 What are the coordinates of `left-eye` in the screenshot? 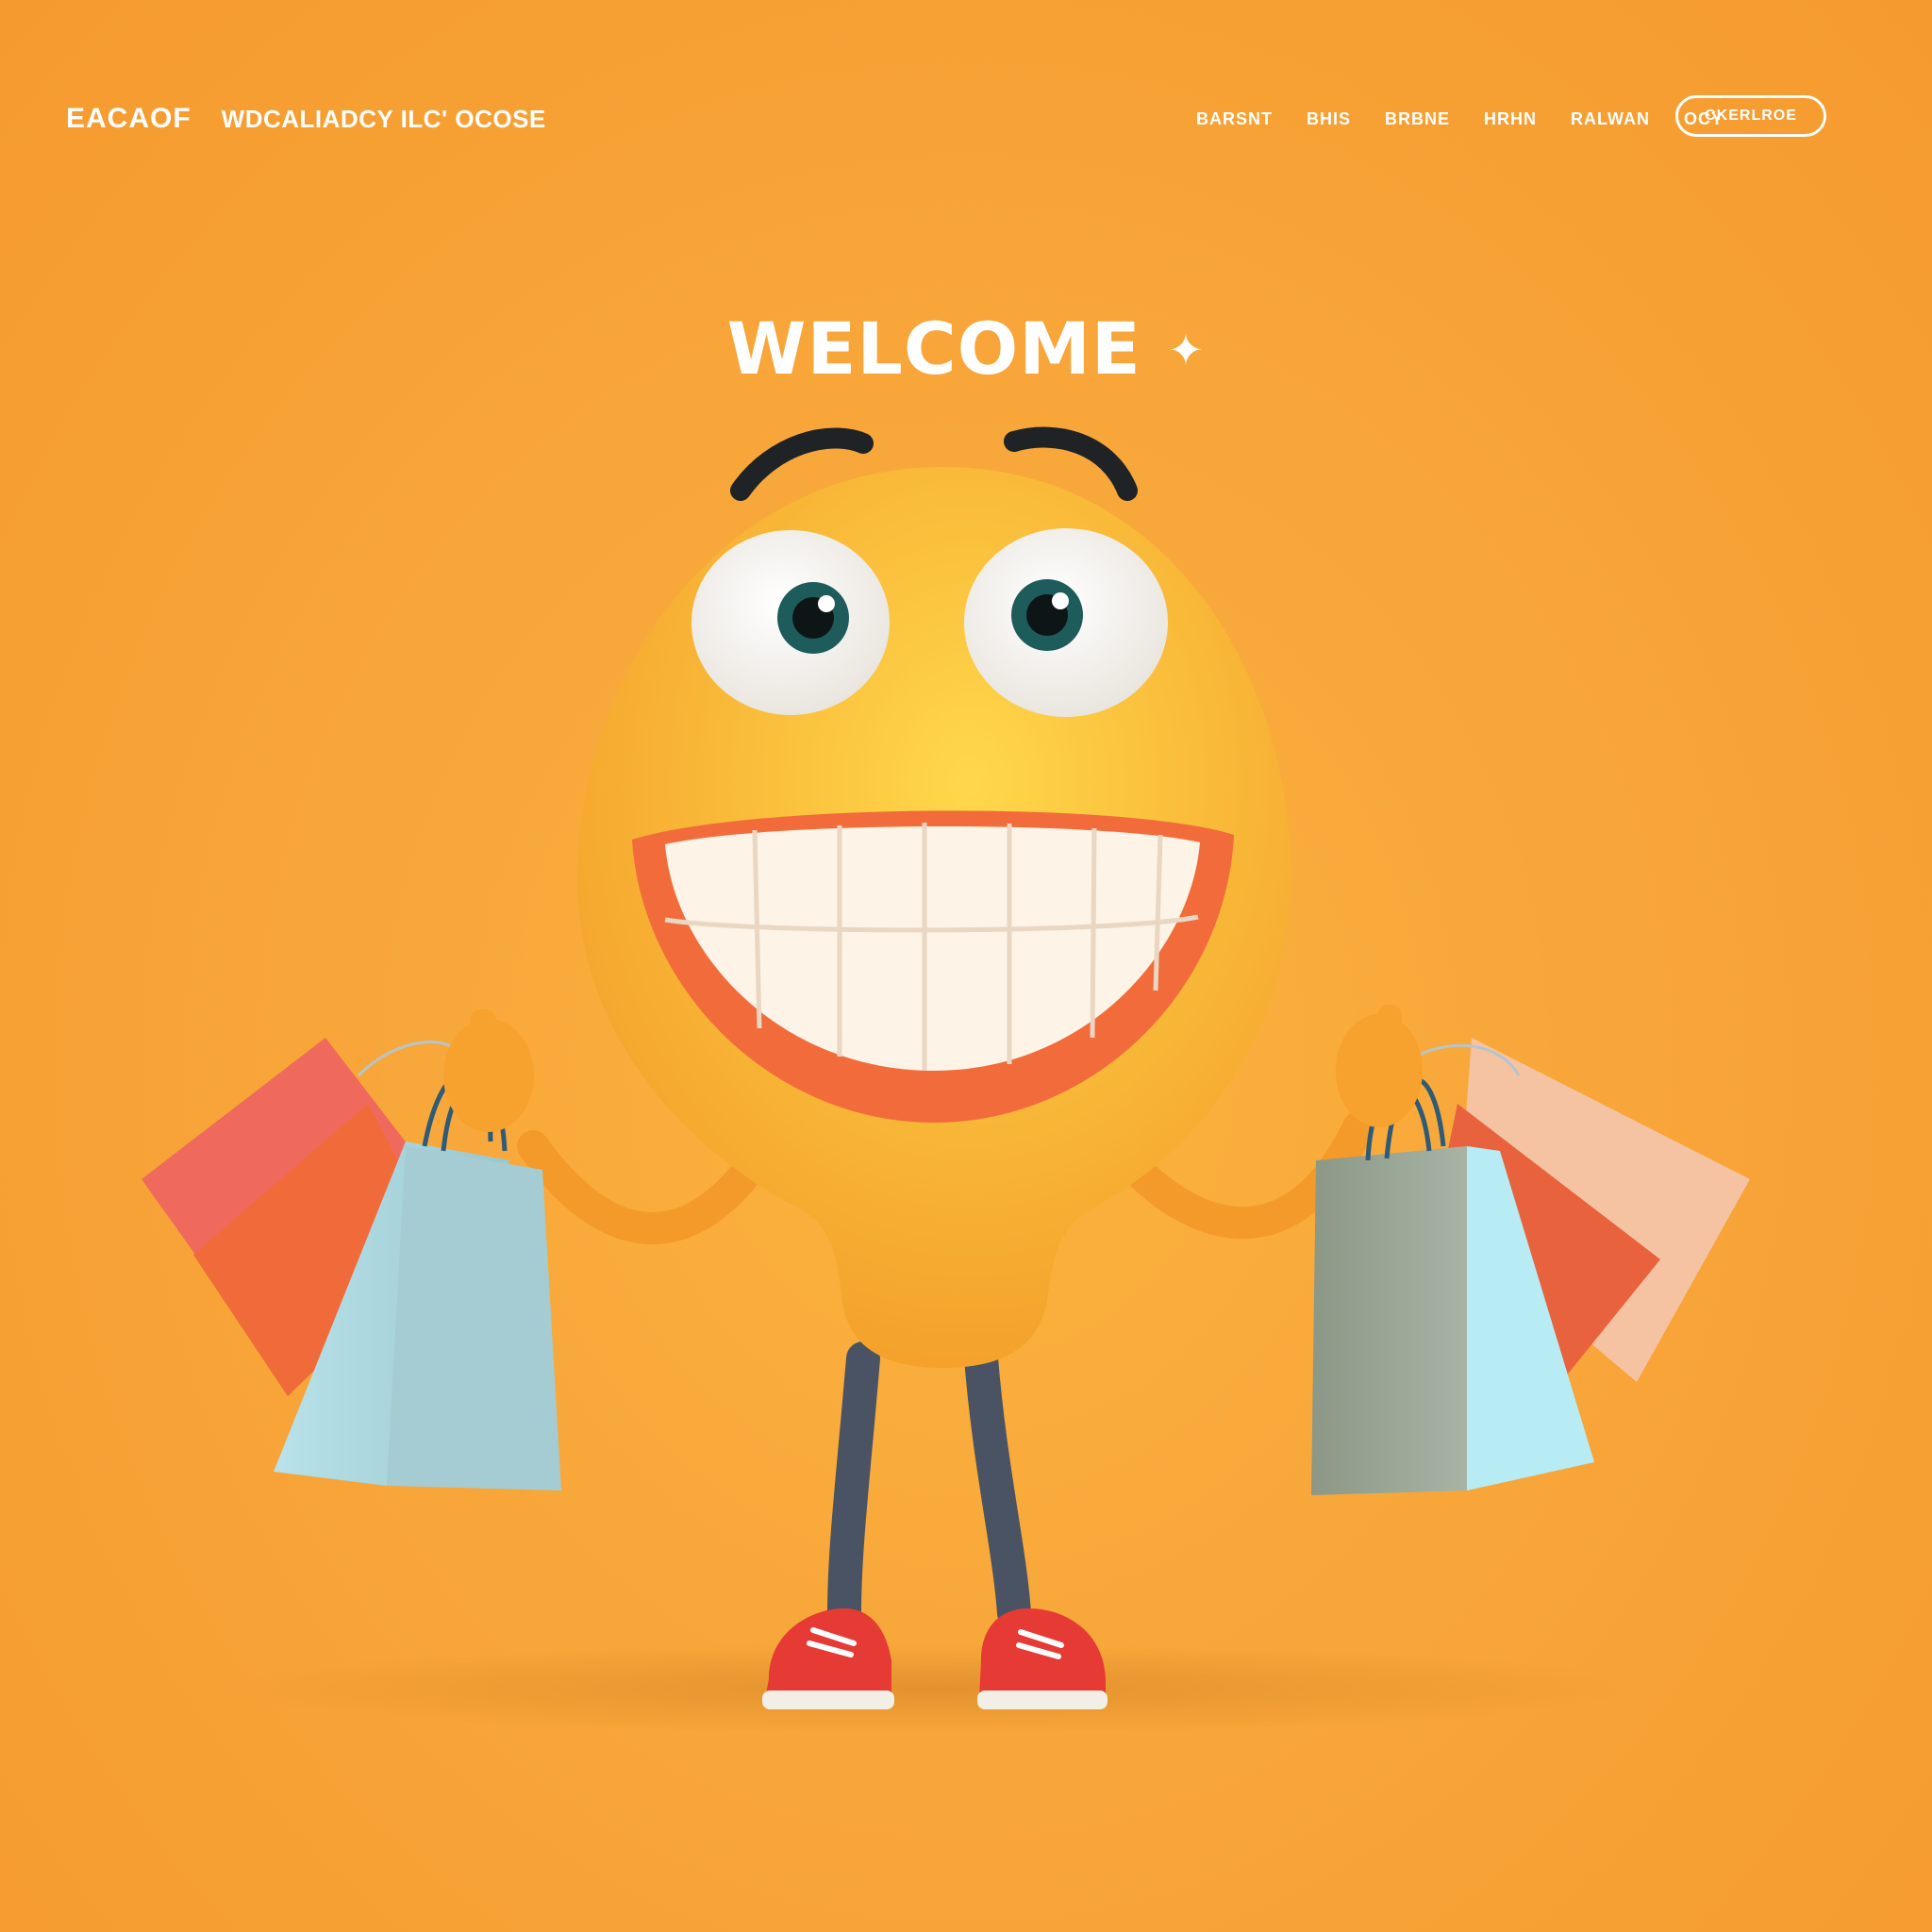 It's located at (790, 622).